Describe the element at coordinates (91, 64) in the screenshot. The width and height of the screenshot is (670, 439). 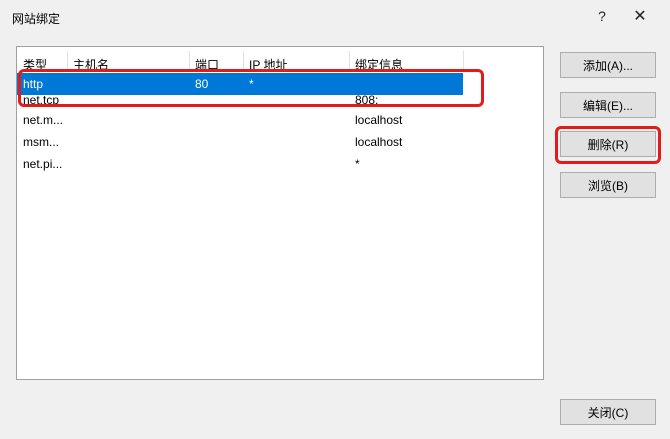
I see `column-header-host: 主机名` at that location.